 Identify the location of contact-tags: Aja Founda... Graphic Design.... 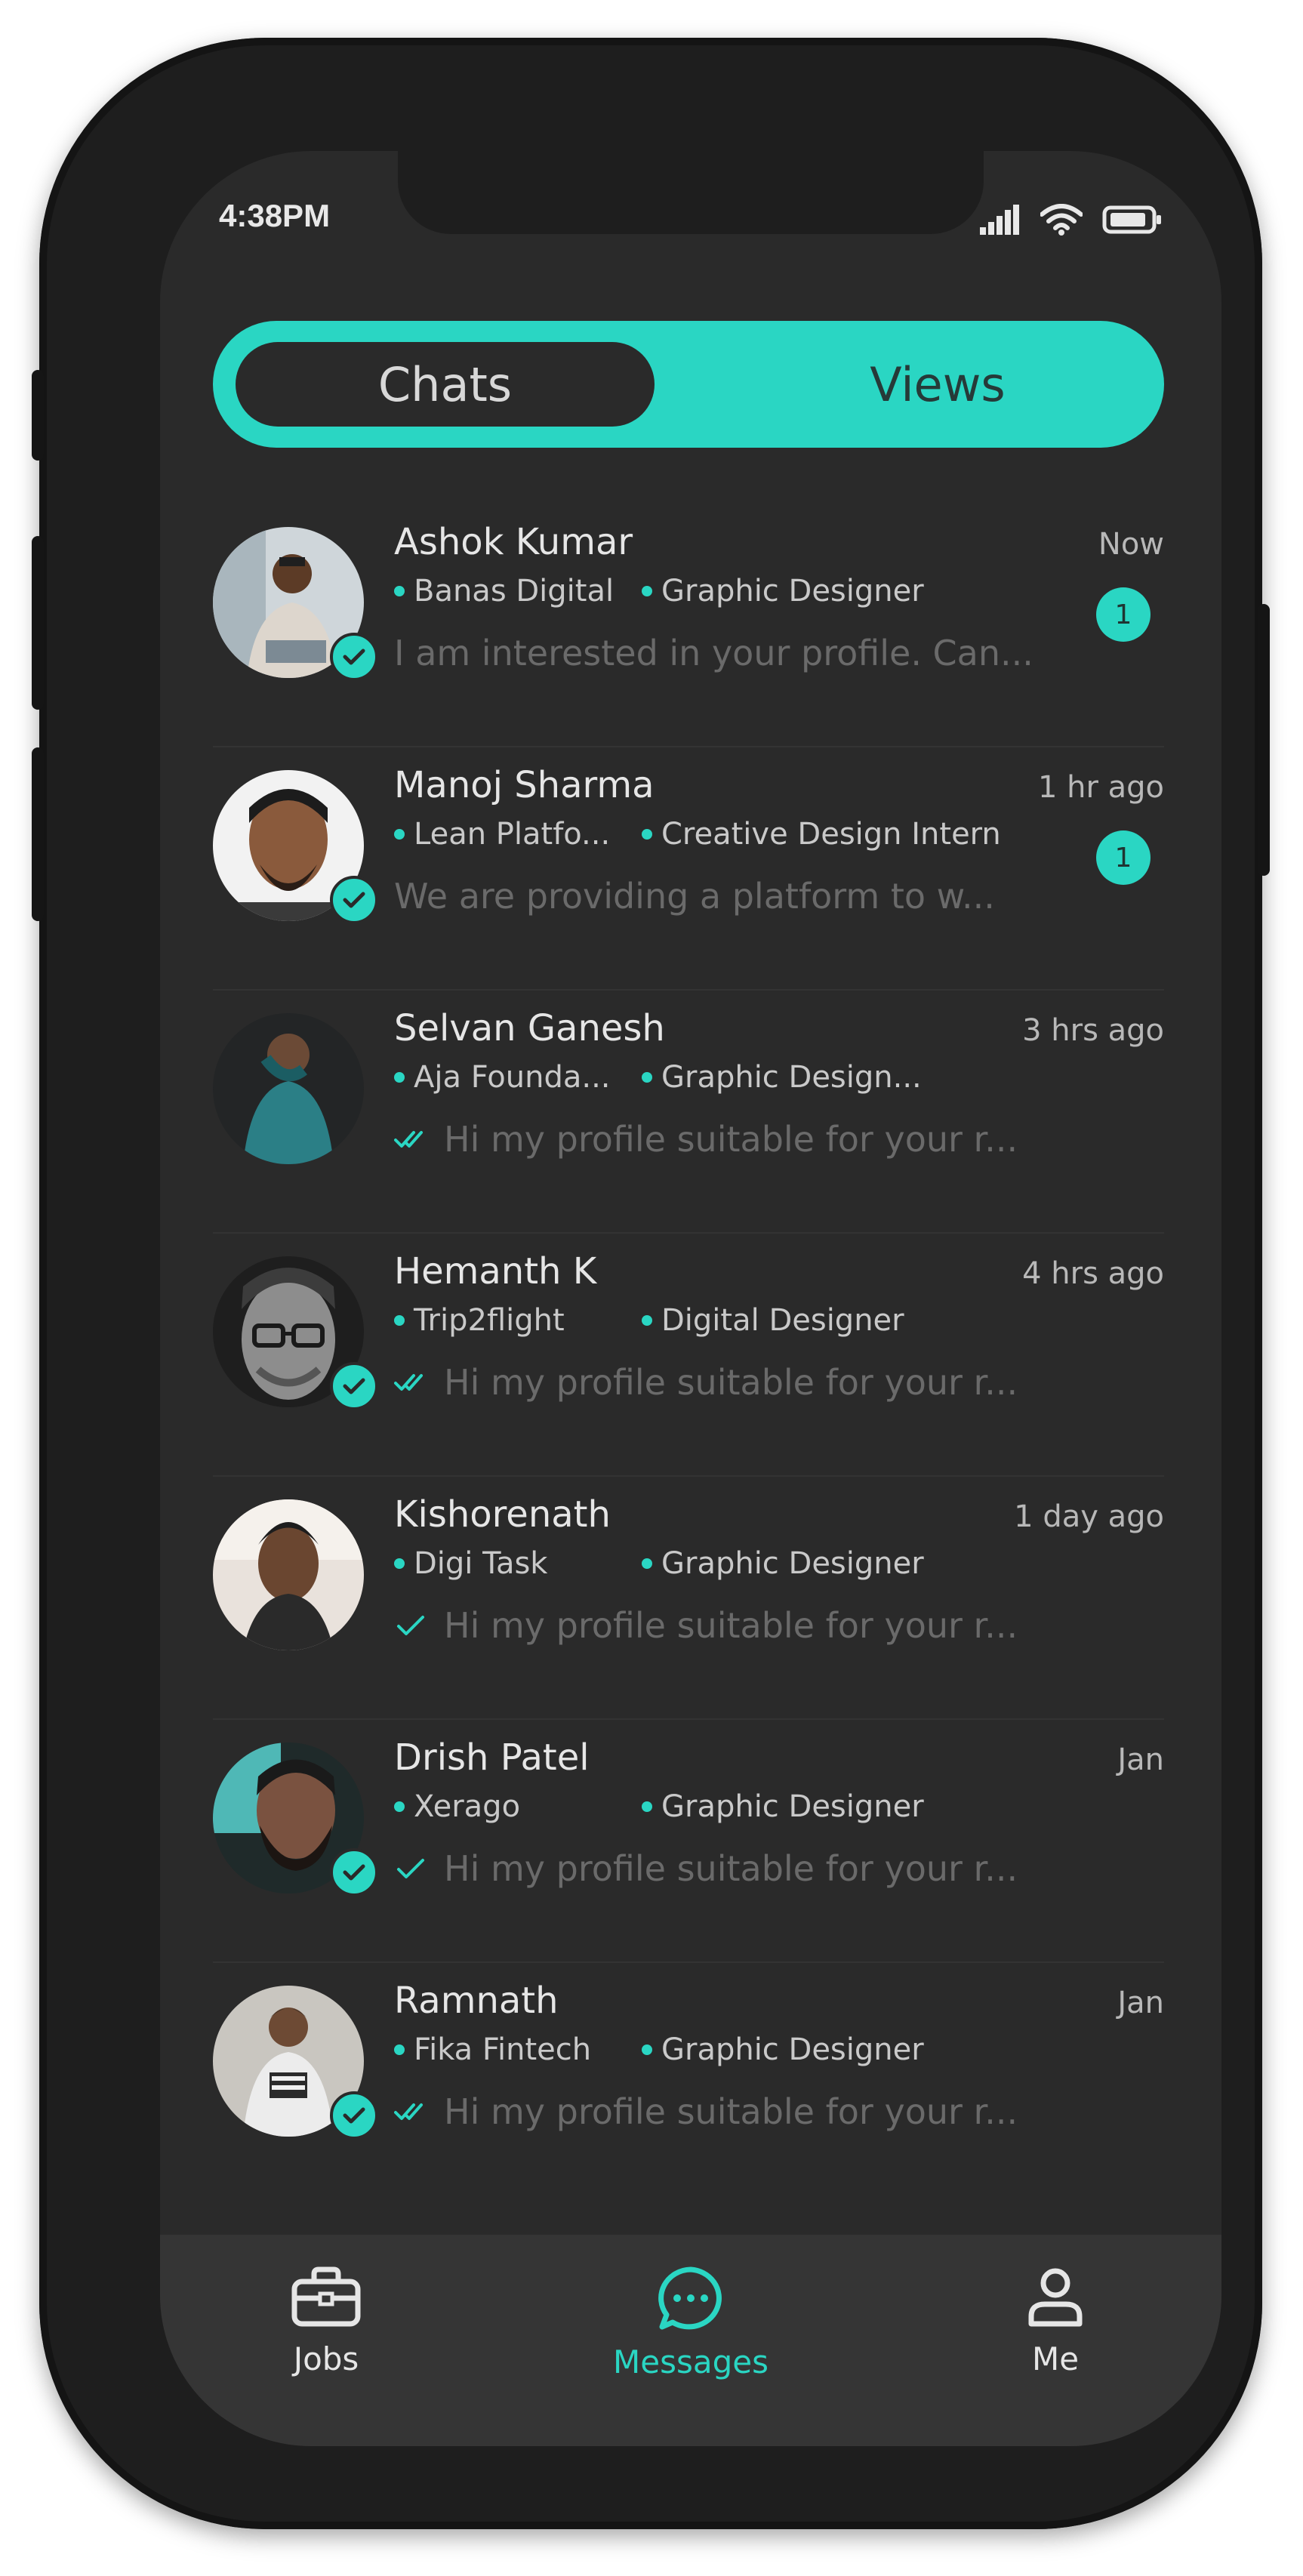
(658, 1077).